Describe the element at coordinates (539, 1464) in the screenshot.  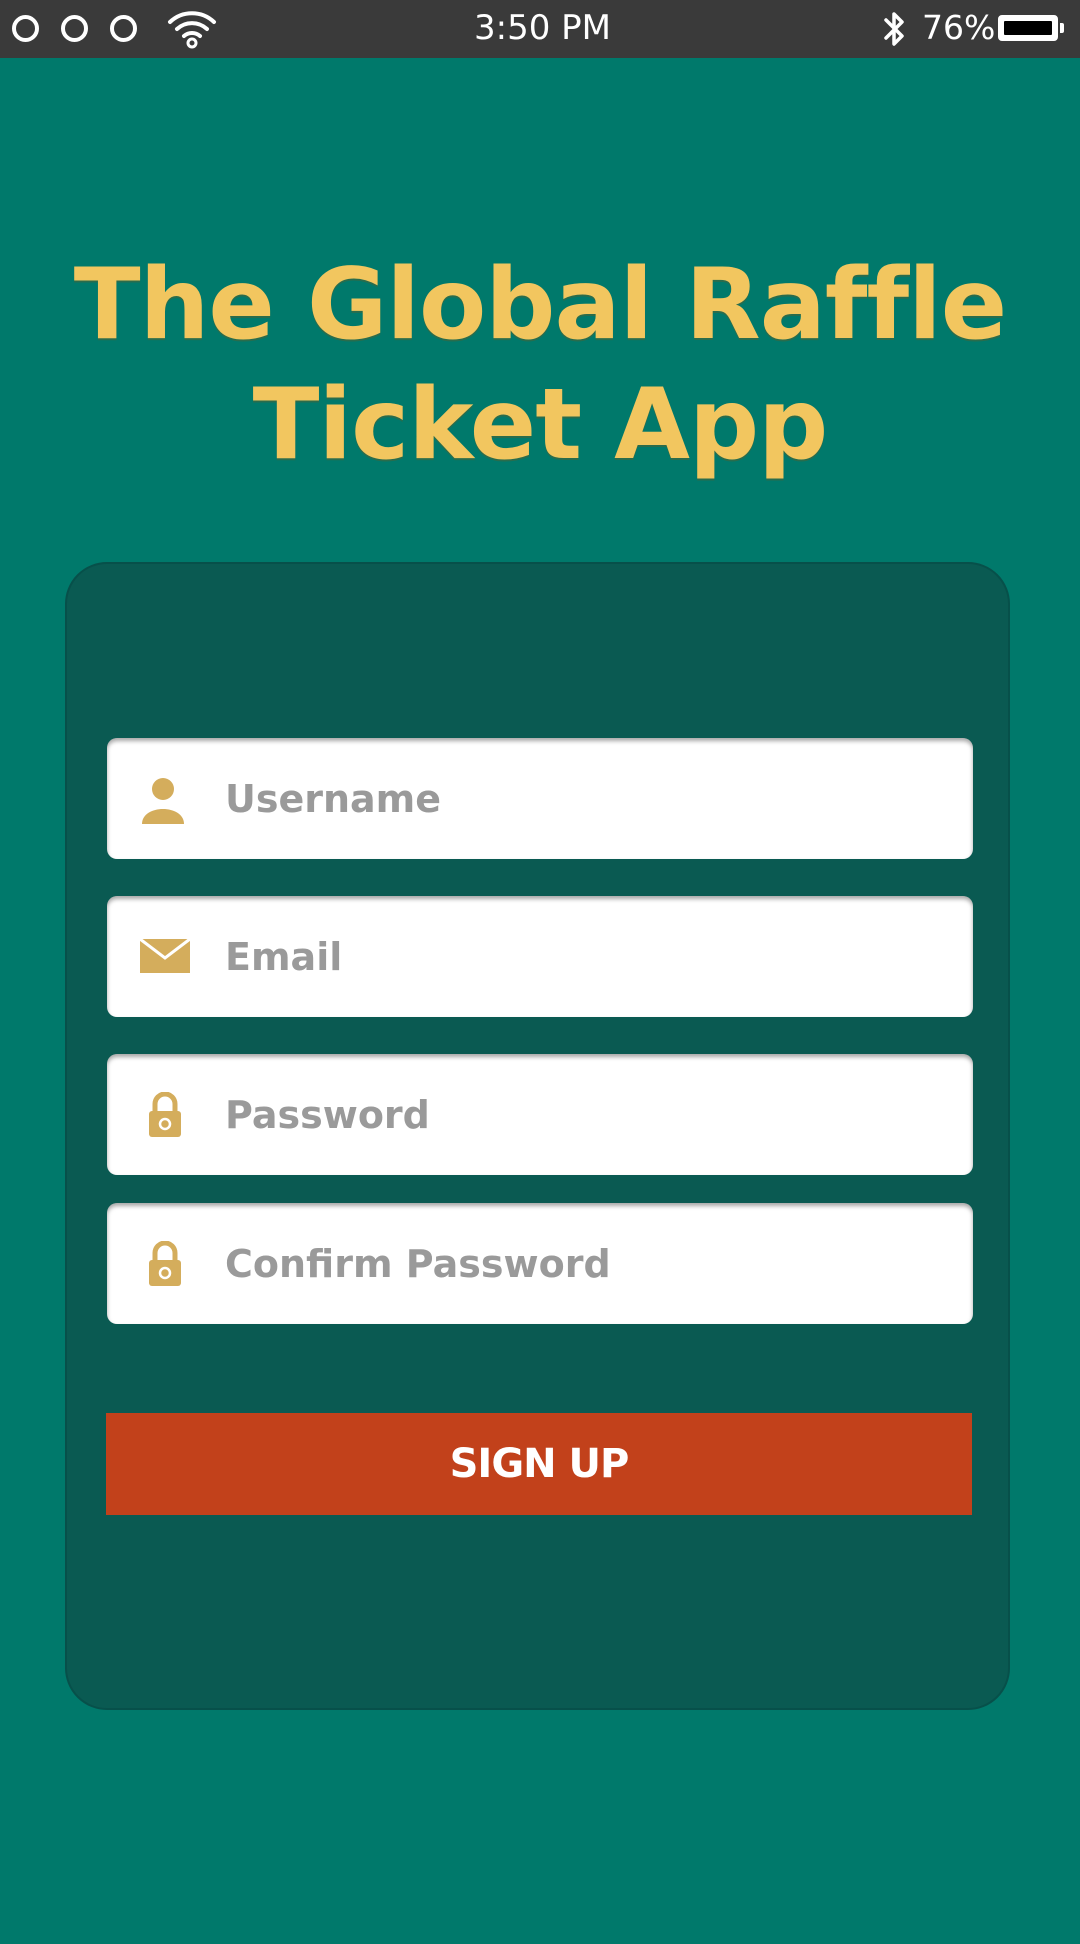
I see `sign-up-button: SIGN UP` at that location.